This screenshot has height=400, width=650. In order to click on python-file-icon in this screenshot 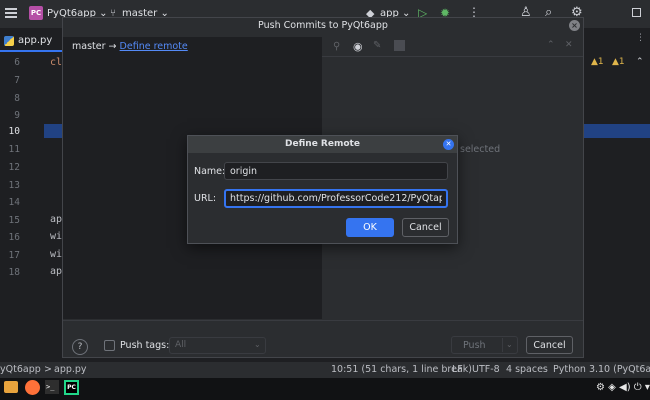, I will do `click(9, 41)`.